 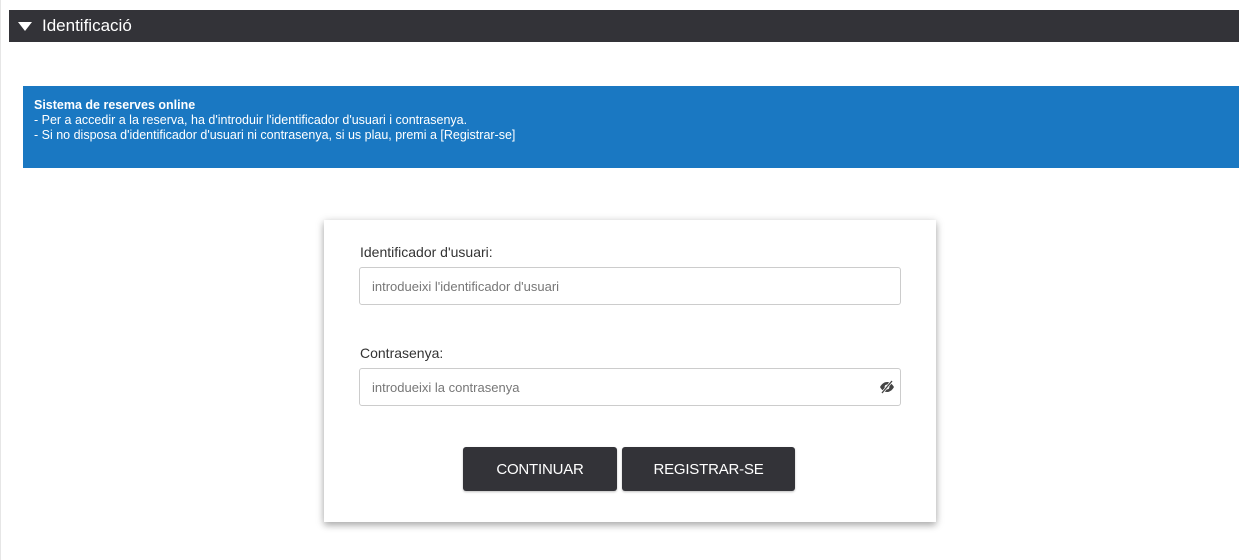 I want to click on info-title: Sistema de reserves online, so click(x=115, y=105).